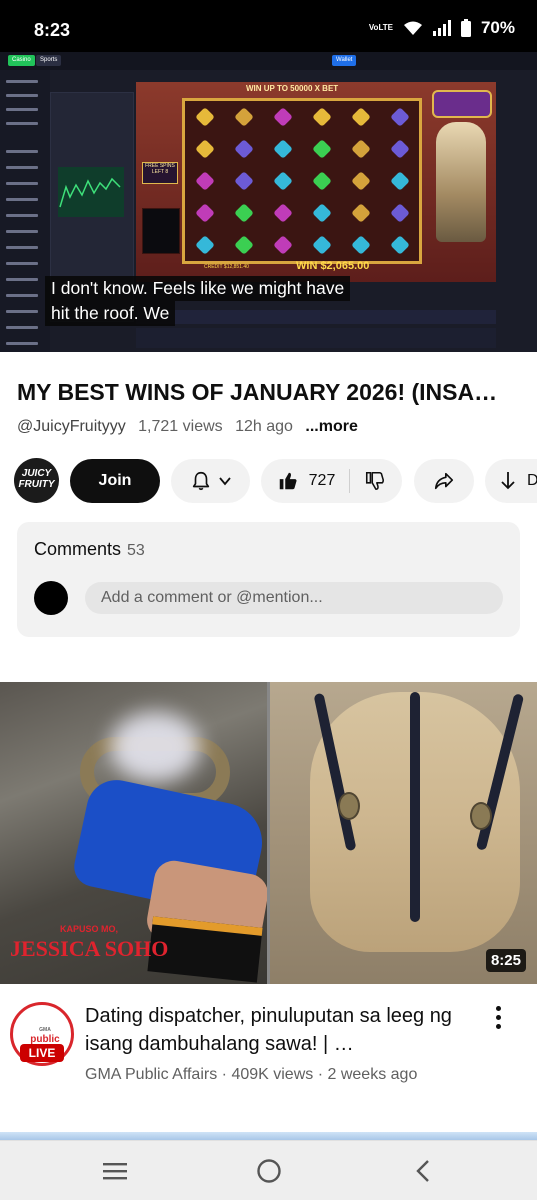  I want to click on back-button, so click(423, 1171).